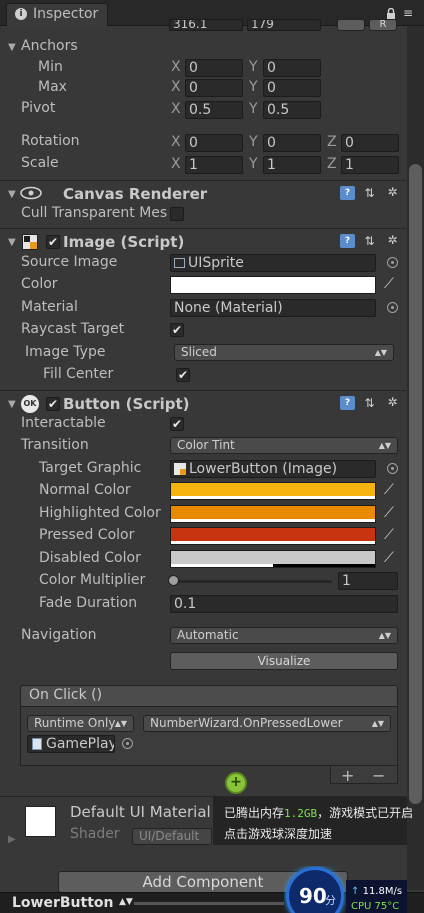 This screenshot has width=424, height=913. Describe the element at coordinates (53, 242) in the screenshot. I see `image-enabled-checkbox: ✔` at that location.